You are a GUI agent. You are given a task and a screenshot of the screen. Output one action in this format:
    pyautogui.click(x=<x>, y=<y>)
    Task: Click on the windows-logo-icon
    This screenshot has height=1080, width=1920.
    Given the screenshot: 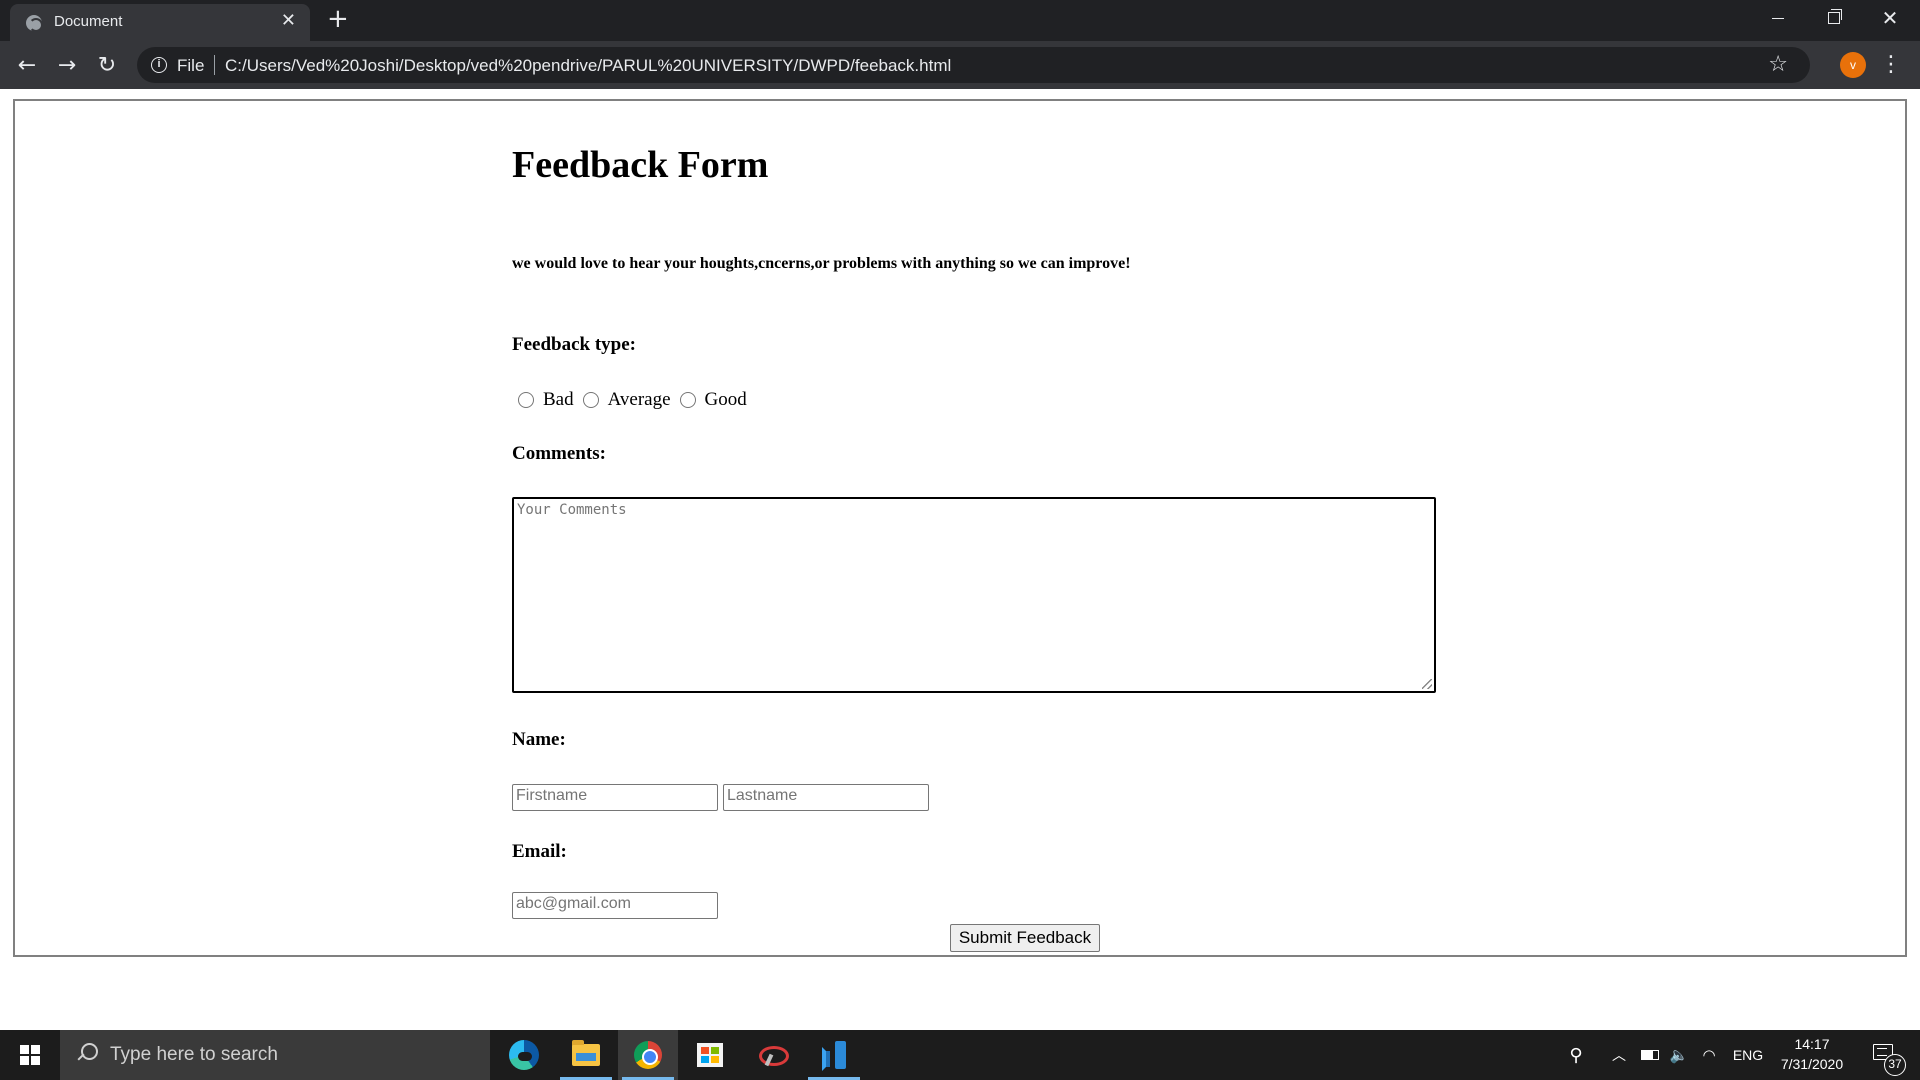 What is the action you would take?
    pyautogui.click(x=30, y=1055)
    